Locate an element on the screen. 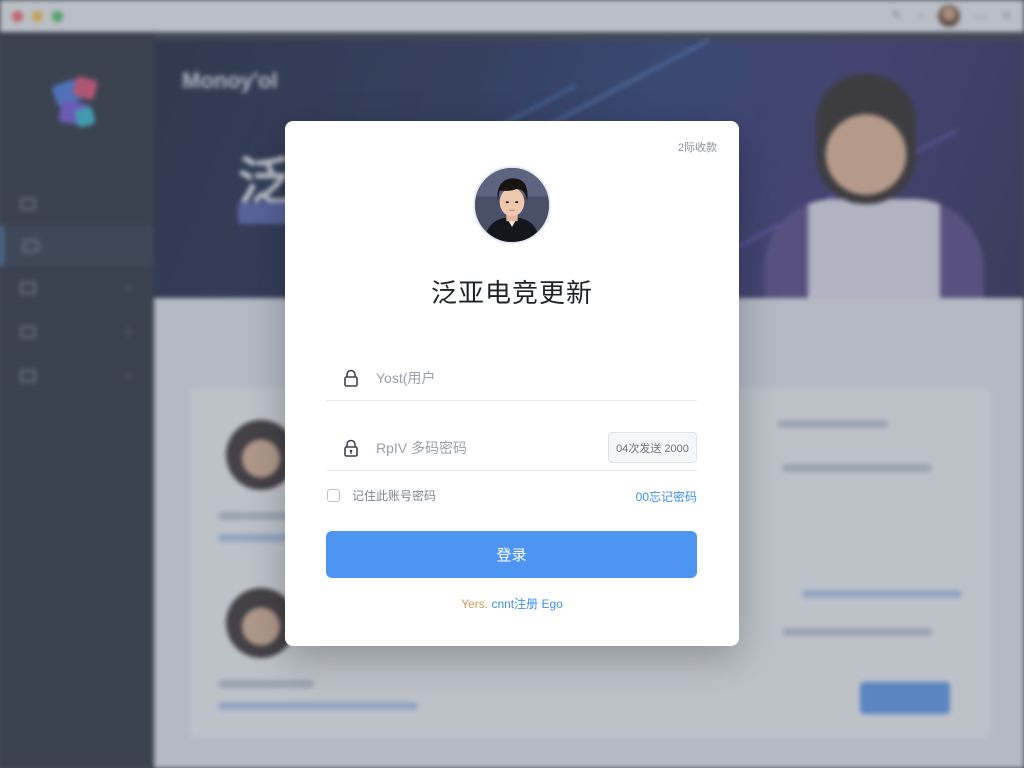 The width and height of the screenshot is (1024, 768). profile-avatar is located at coordinates (512, 205).